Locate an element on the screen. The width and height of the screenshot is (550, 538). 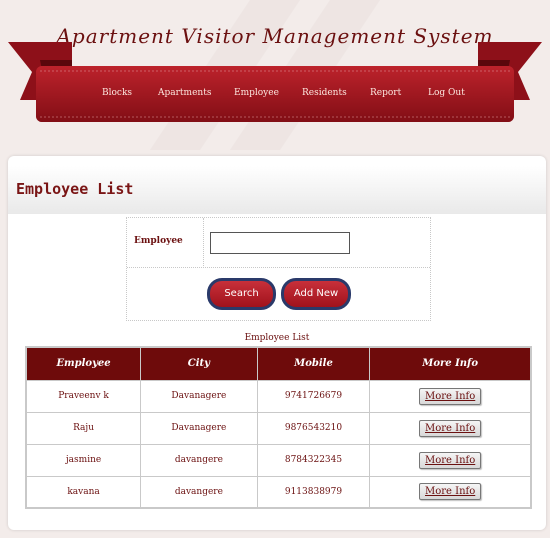
nav-logout: Log Out is located at coordinates (446, 93).